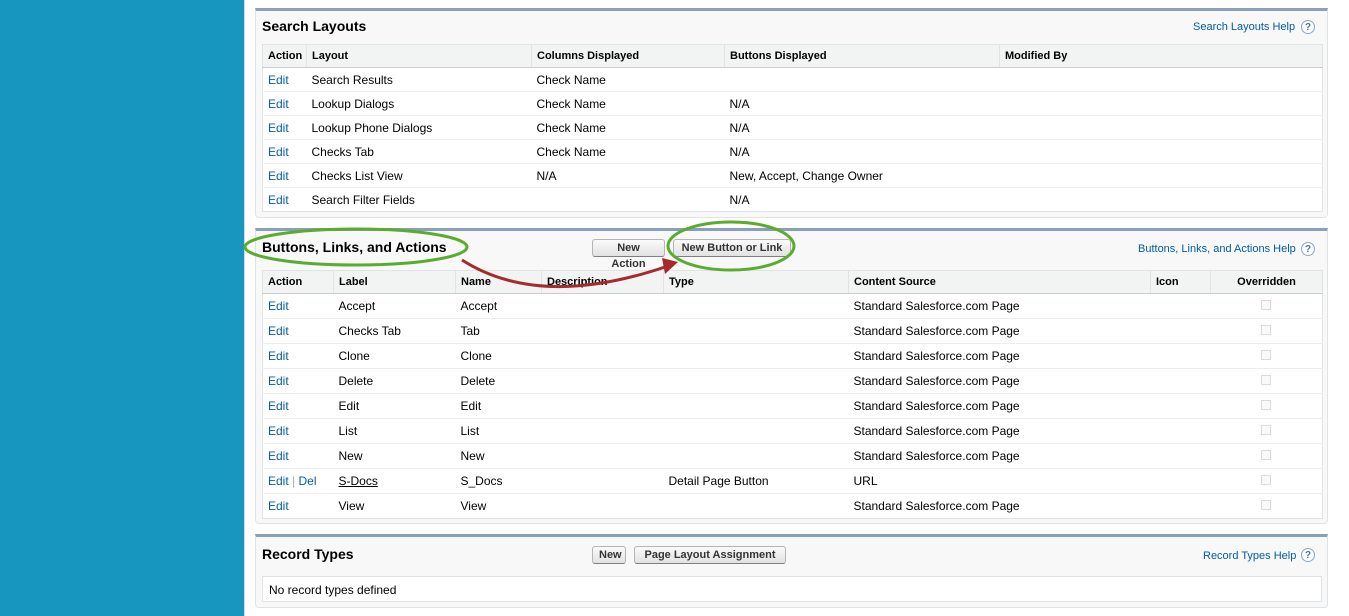  I want to click on row-action-cell: Edit | Del, so click(298, 481).